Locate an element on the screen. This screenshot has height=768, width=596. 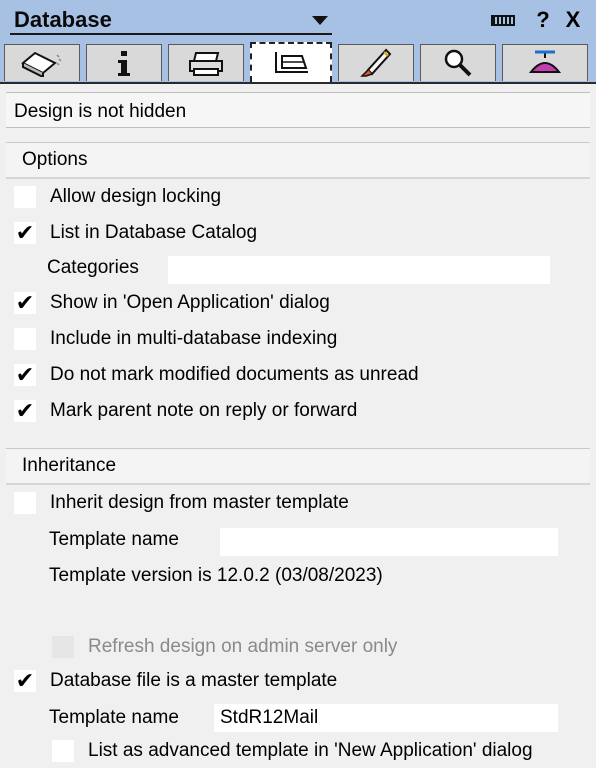
checkbox-label: Do not mark modified documents as unread is located at coordinates (234, 374).